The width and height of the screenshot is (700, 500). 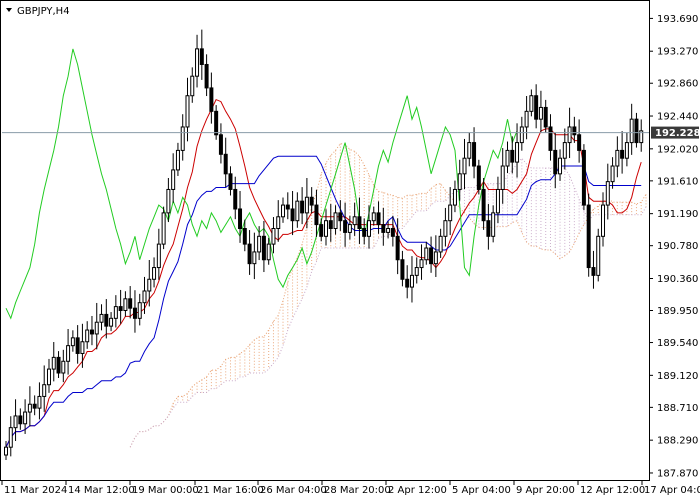 I want to click on x-tick-label: 5 Apr 04:00, so click(x=481, y=490).